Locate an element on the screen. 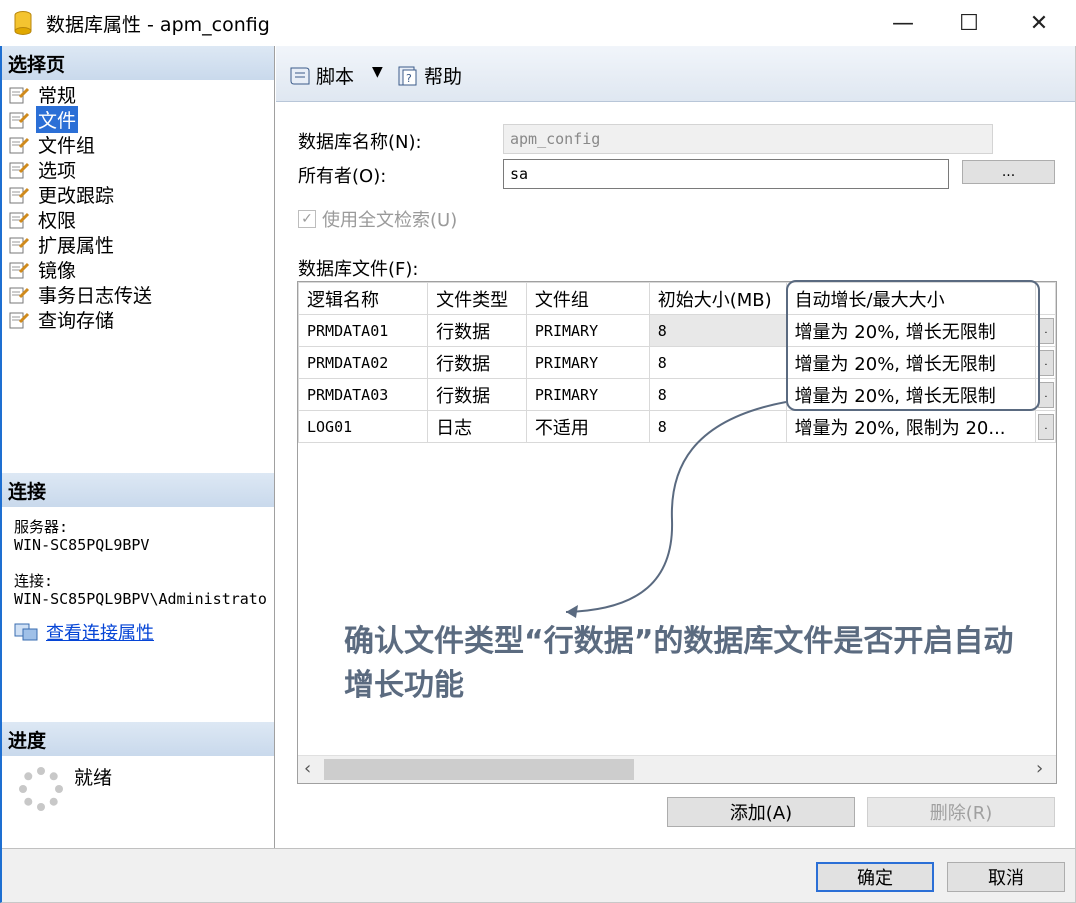  scrollbar-thumb is located at coordinates (479, 769).